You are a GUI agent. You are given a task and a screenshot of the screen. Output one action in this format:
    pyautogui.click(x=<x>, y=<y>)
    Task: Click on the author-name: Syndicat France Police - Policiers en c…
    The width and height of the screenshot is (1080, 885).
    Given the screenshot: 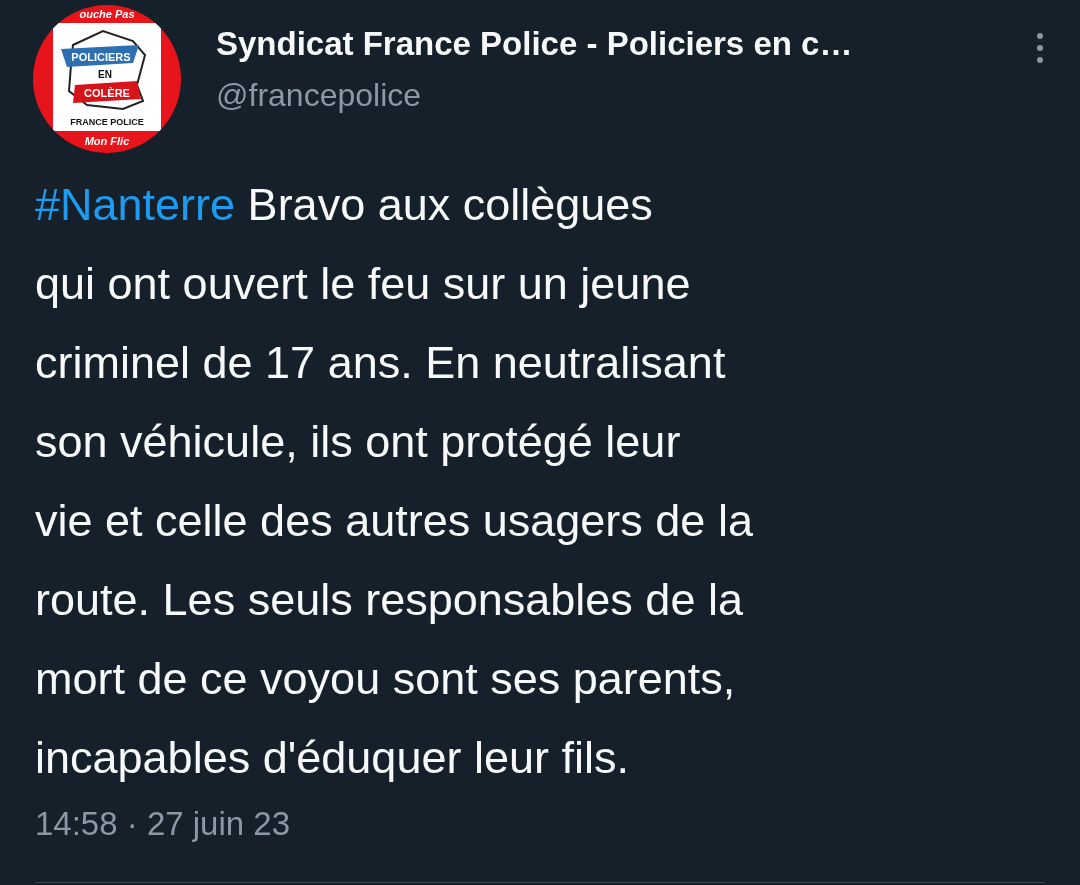 What is the action you would take?
    pyautogui.click(x=534, y=44)
    